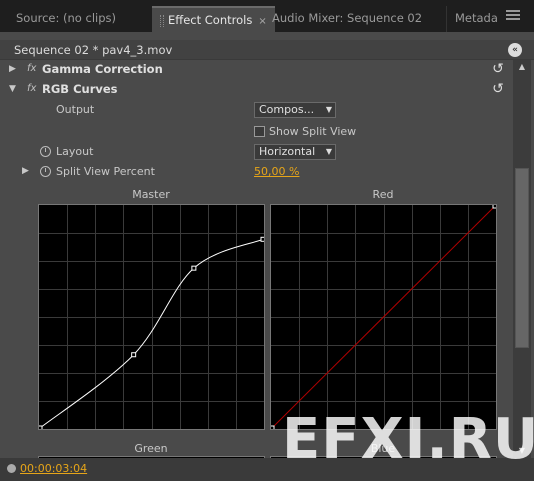  What do you see at coordinates (256, 90) in the screenshot?
I see `effect-row-rgb-curves: ▼ fx RGB Curves ↺` at bounding box center [256, 90].